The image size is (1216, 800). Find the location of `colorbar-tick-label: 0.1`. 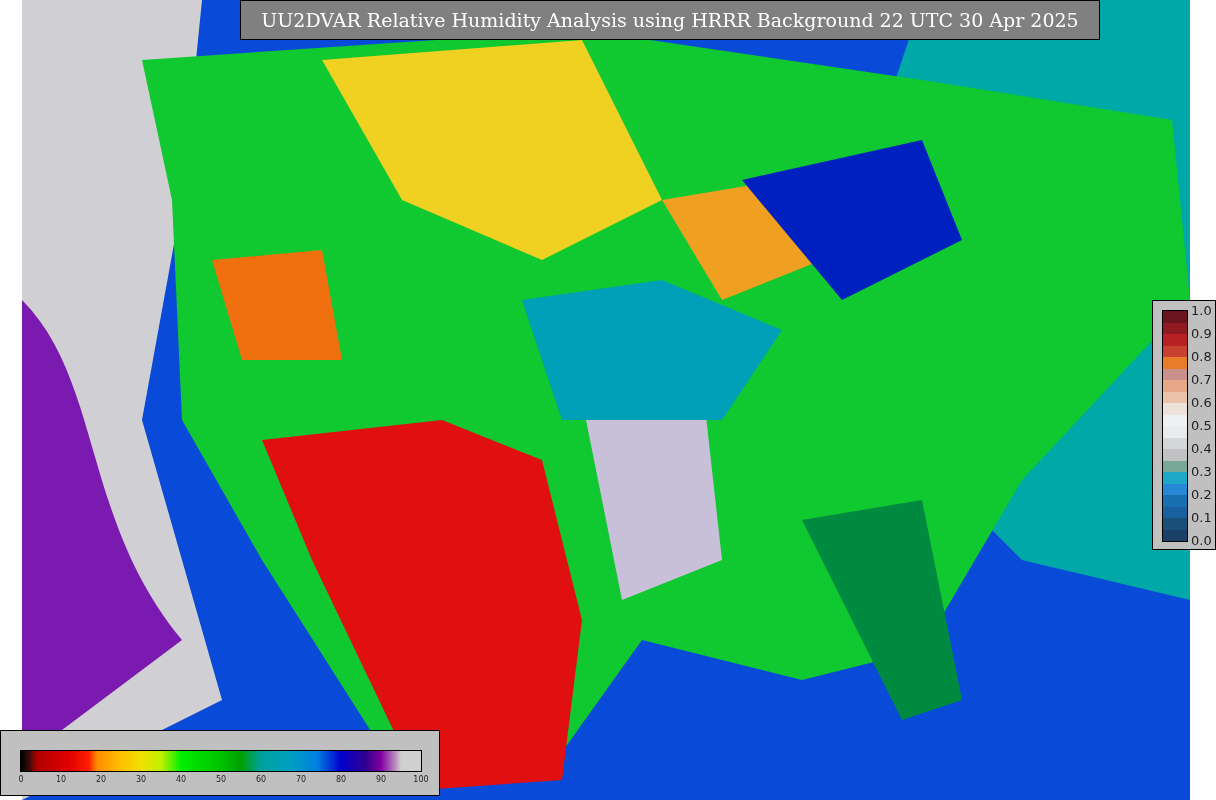

colorbar-tick-label: 0.1 is located at coordinates (1201, 517).